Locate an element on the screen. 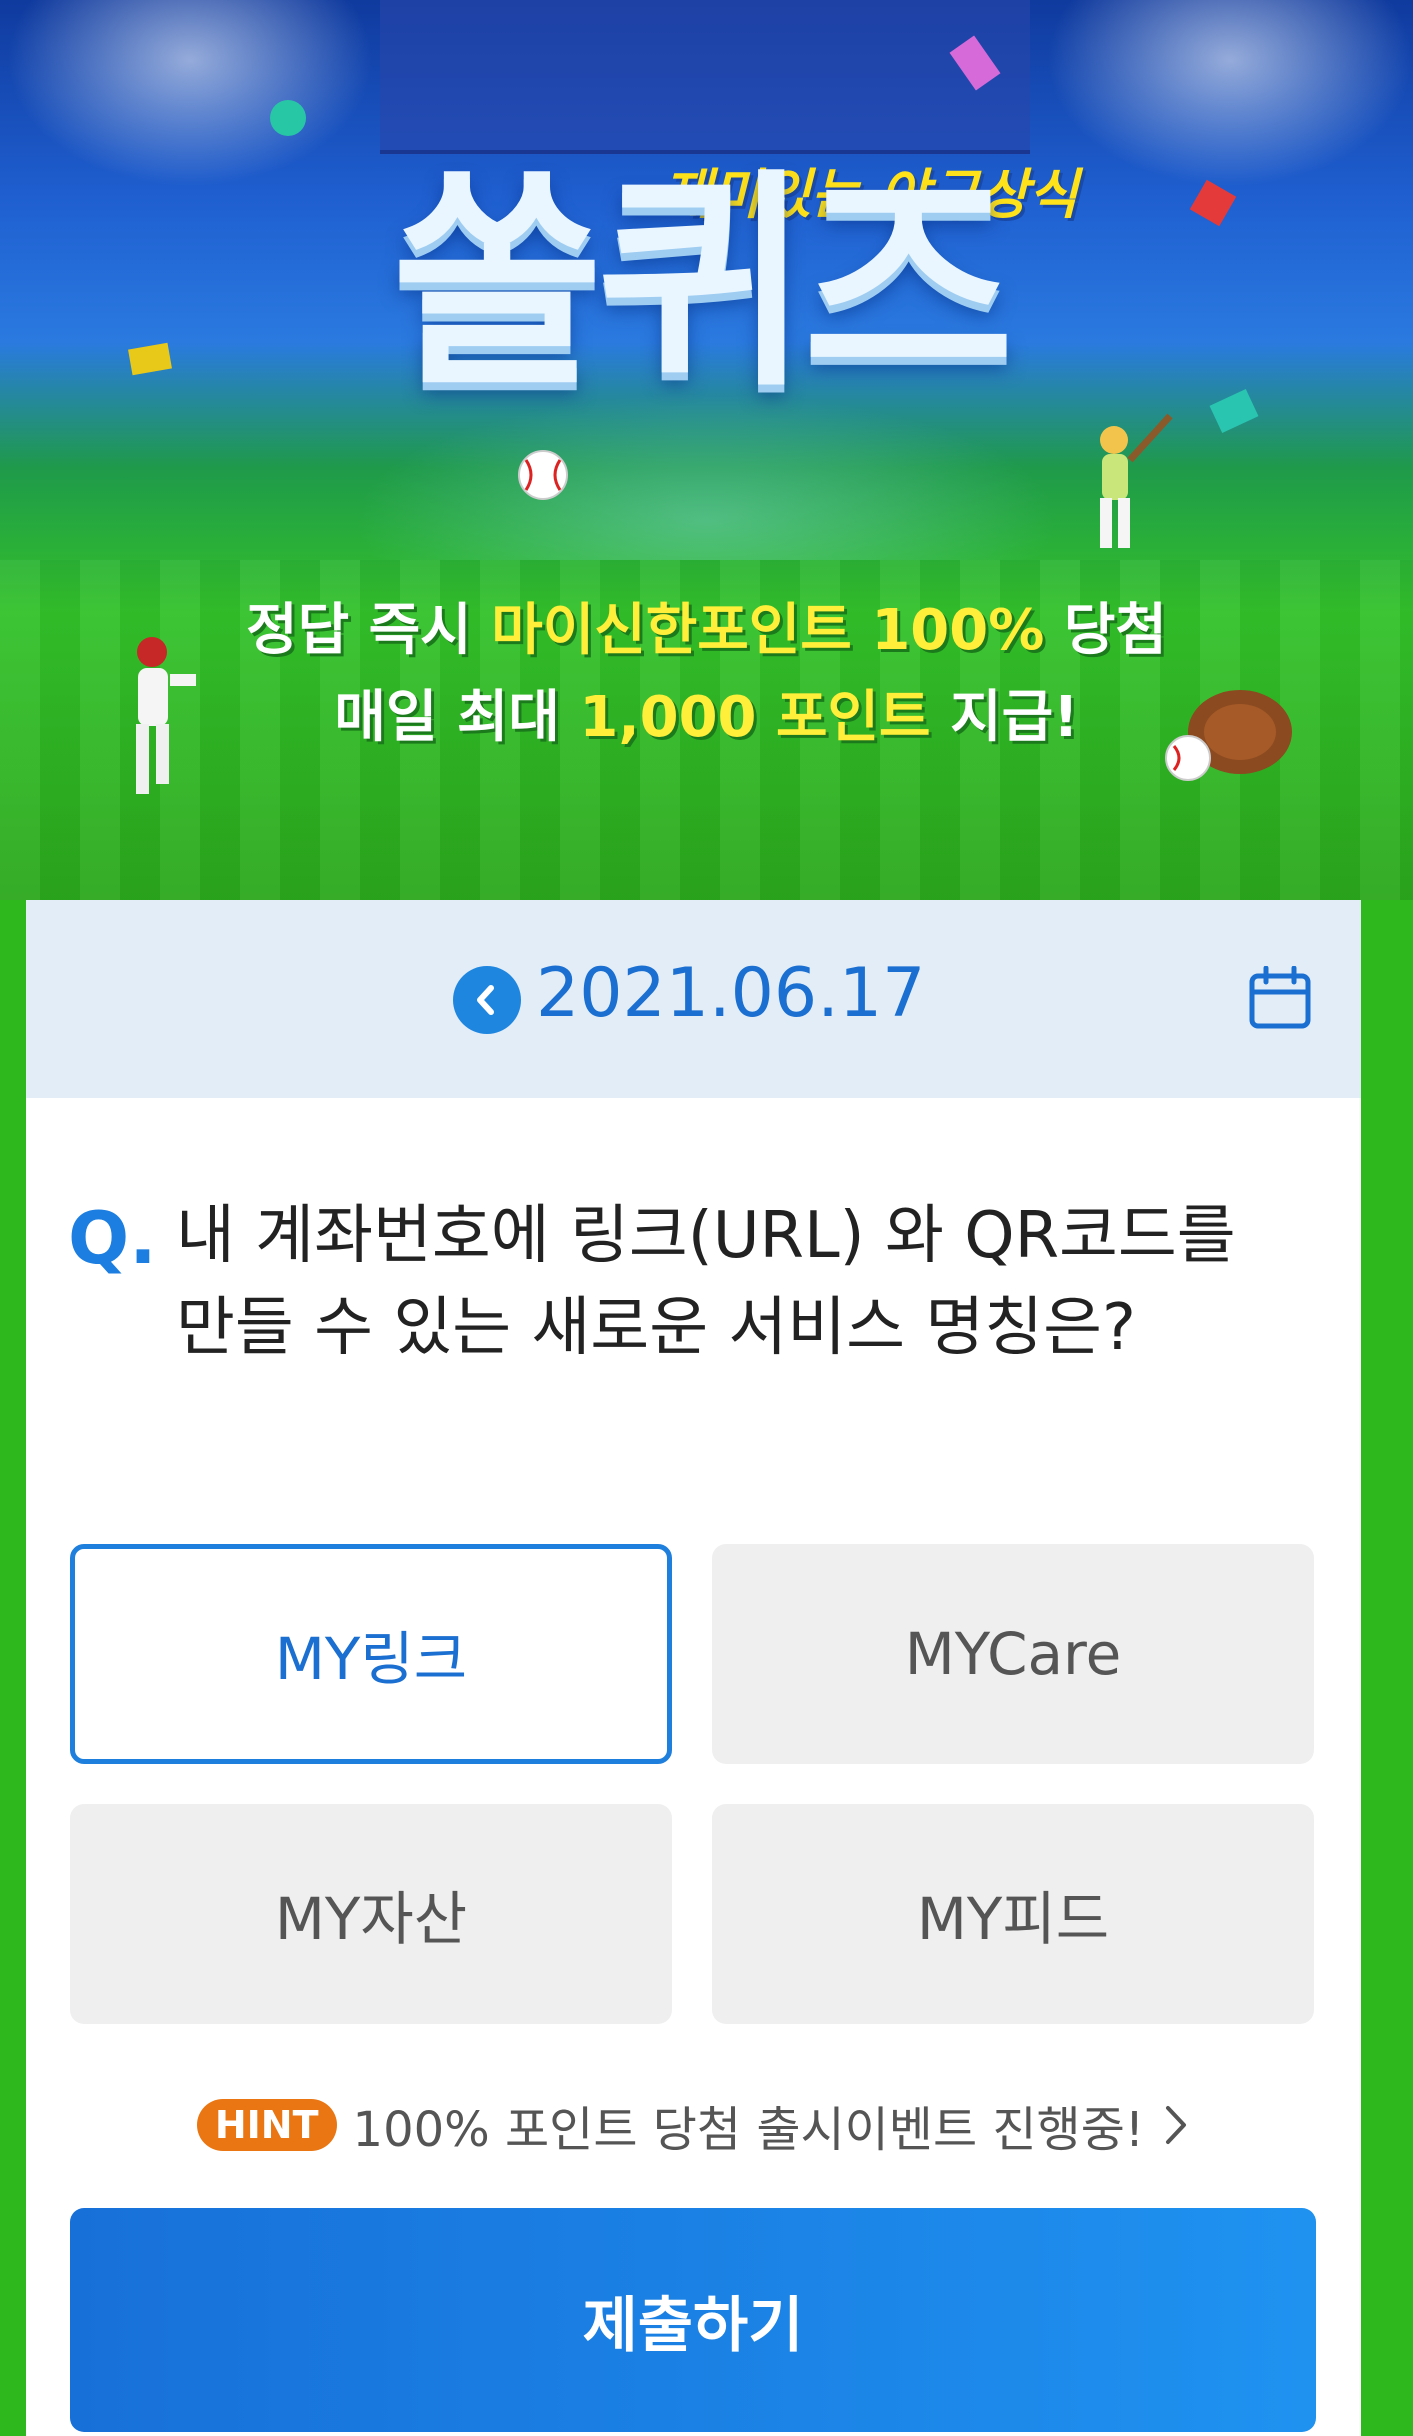  question-prefix: Q. is located at coordinates (112, 1238).